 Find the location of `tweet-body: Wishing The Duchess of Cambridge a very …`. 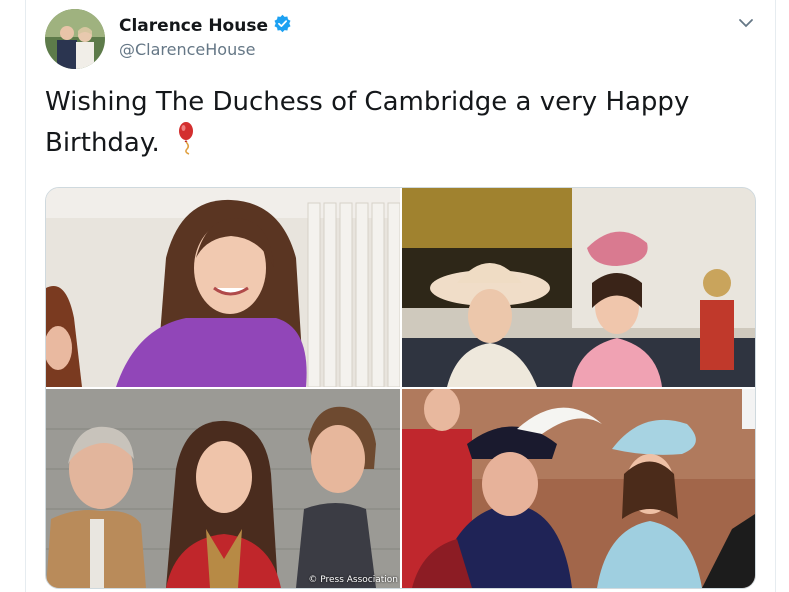

tweet-body: Wishing The Duchess of Cambridge a very … is located at coordinates (367, 122).